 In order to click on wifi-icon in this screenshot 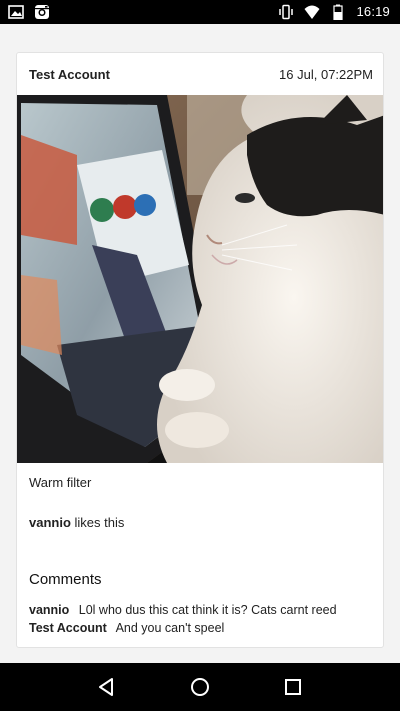, I will do `click(312, 12)`.